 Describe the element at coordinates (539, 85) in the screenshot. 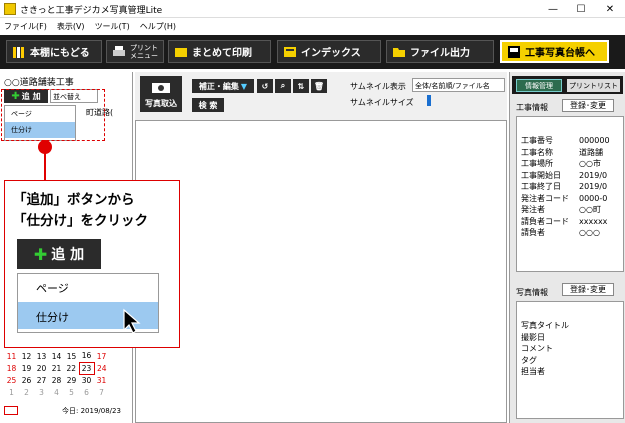

I see `tab-info-management: 情報管理` at that location.